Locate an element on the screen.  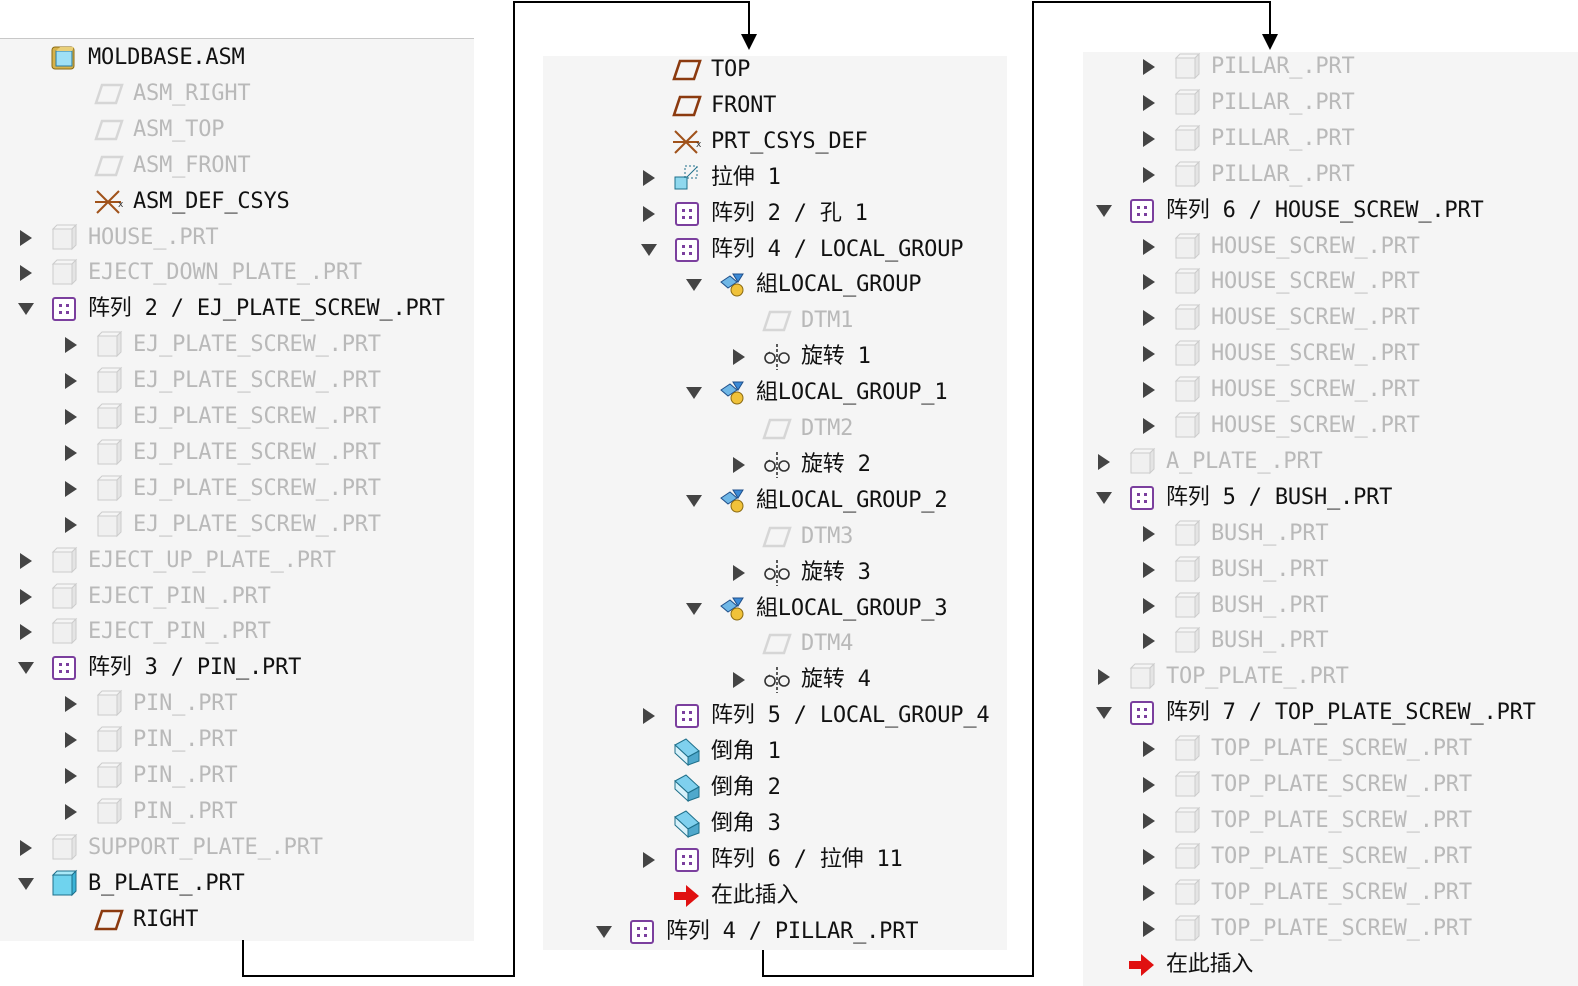
tree-row: 組LOCAL_GROUP is located at coordinates (802, 285).